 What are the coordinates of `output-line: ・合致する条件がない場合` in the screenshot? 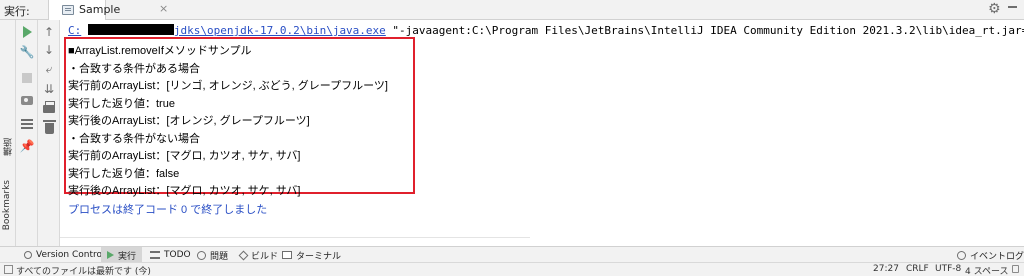 It's located at (134, 139).